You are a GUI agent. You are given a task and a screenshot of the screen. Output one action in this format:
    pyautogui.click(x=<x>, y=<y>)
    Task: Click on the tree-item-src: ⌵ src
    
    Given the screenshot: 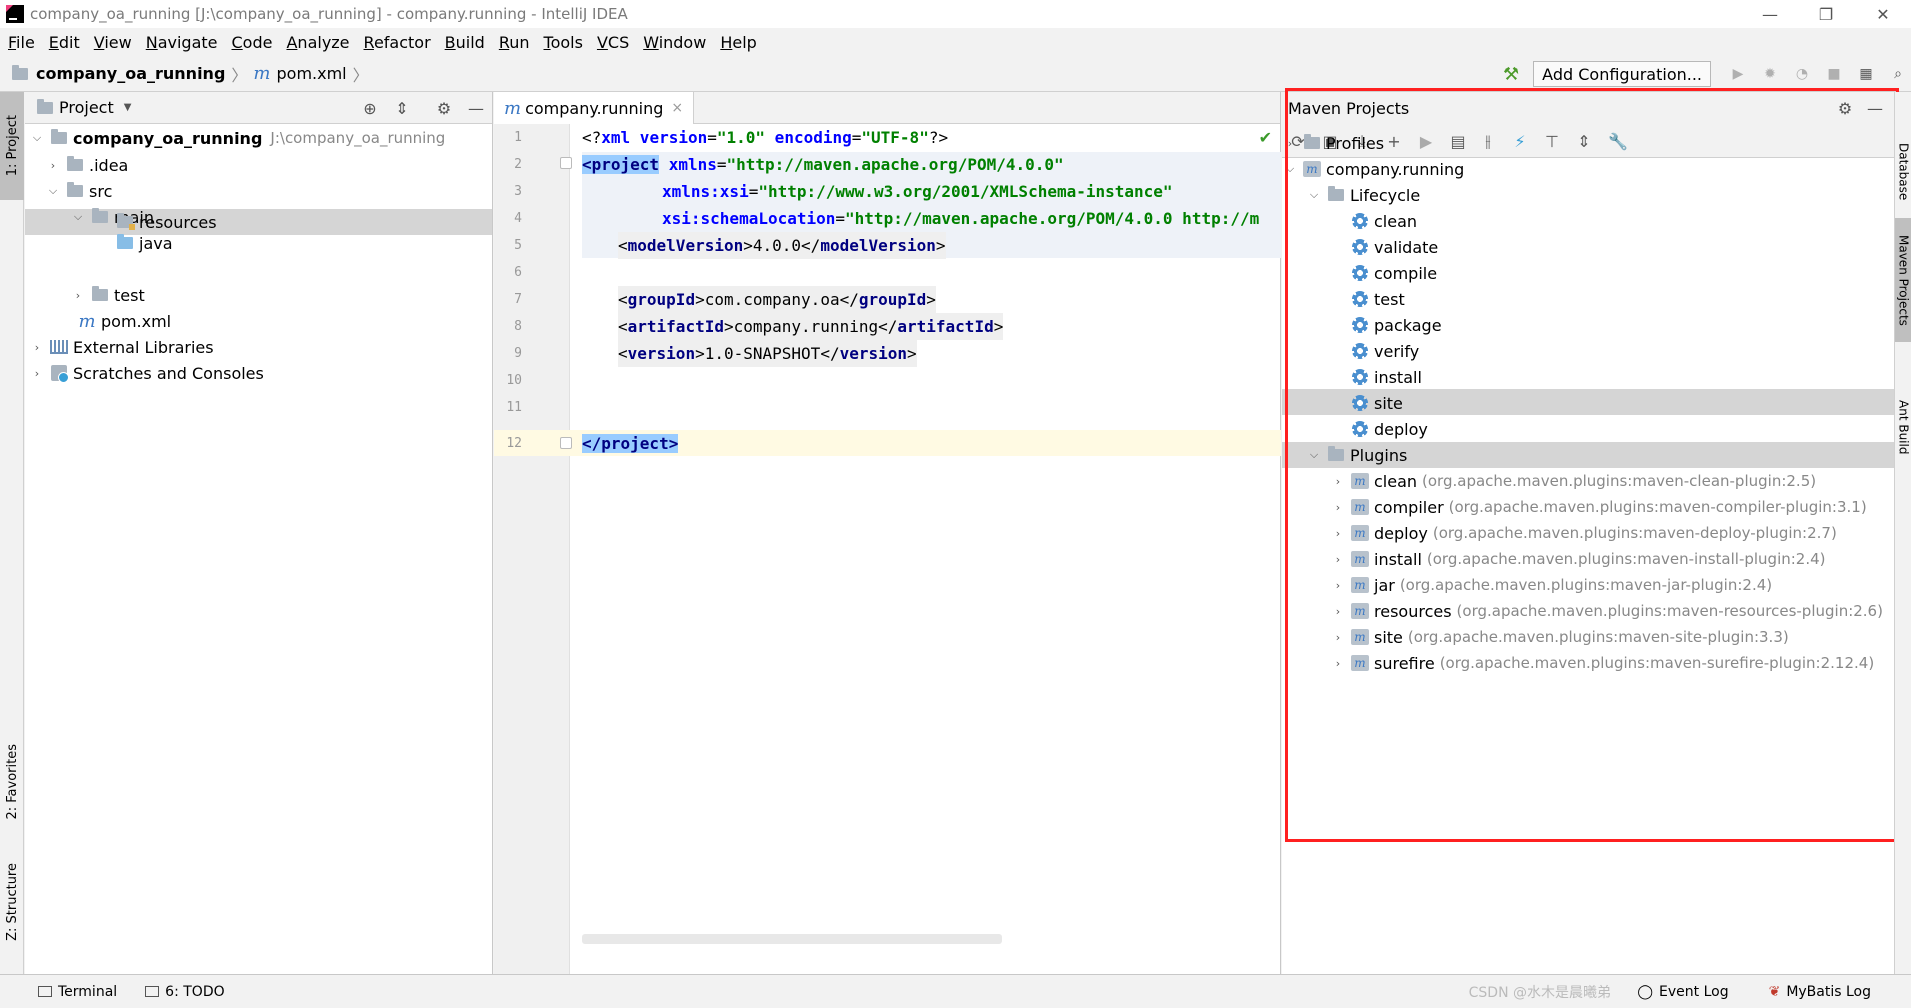 What is the action you would take?
    pyautogui.click(x=79, y=191)
    